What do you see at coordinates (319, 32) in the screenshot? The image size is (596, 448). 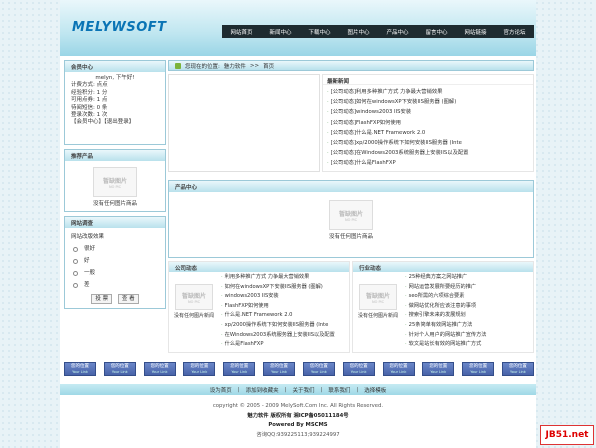 I see `nav-item: 下载中心` at bounding box center [319, 32].